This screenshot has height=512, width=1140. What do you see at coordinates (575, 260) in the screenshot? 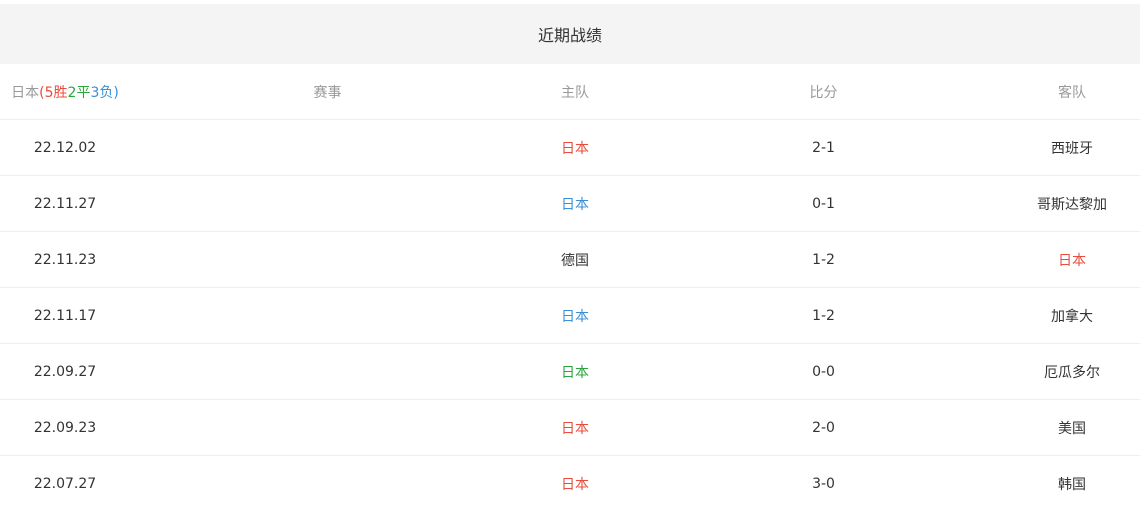
I see `match-home-team: 德国` at bounding box center [575, 260].